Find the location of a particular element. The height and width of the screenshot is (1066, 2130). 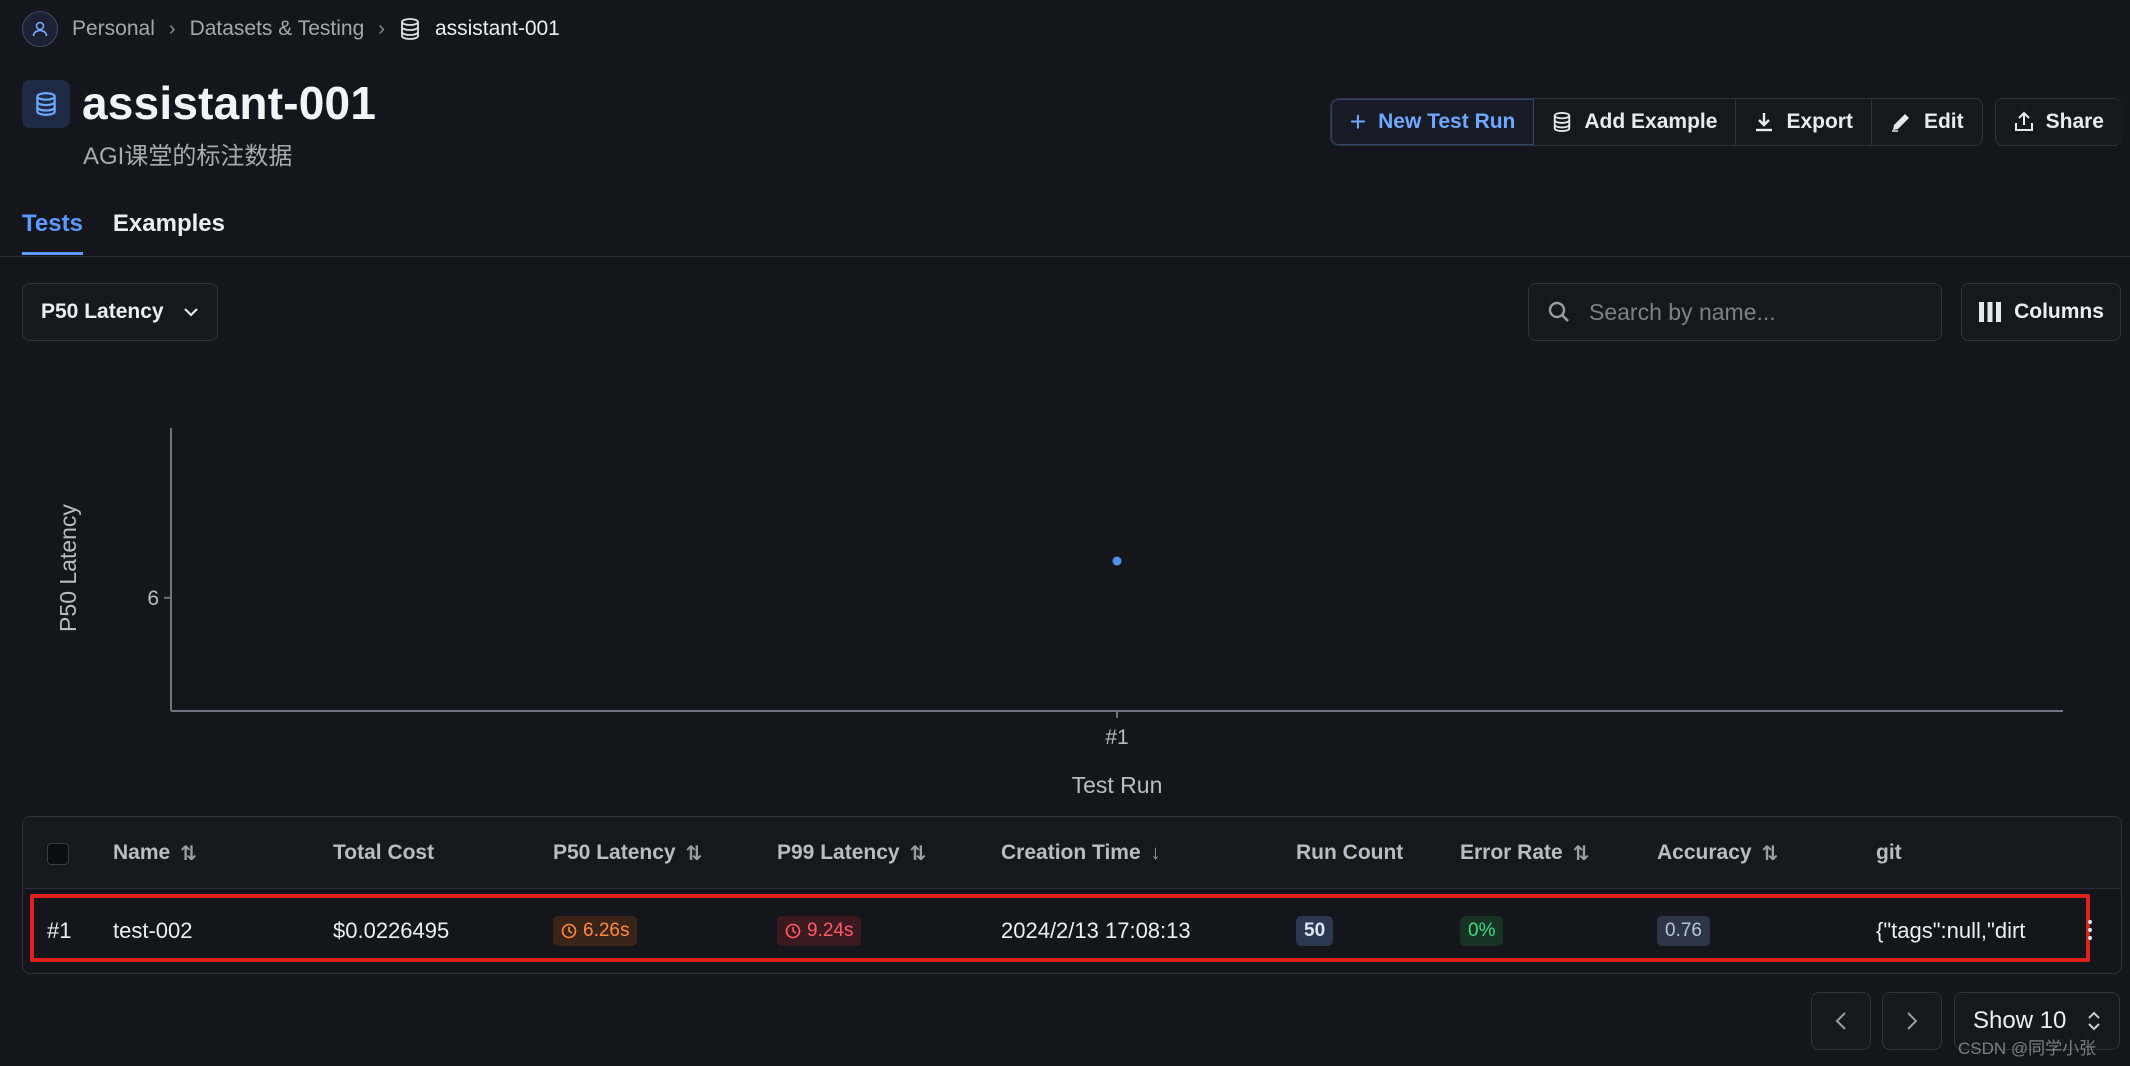

y-tick-label: 6 is located at coordinates (153, 598).